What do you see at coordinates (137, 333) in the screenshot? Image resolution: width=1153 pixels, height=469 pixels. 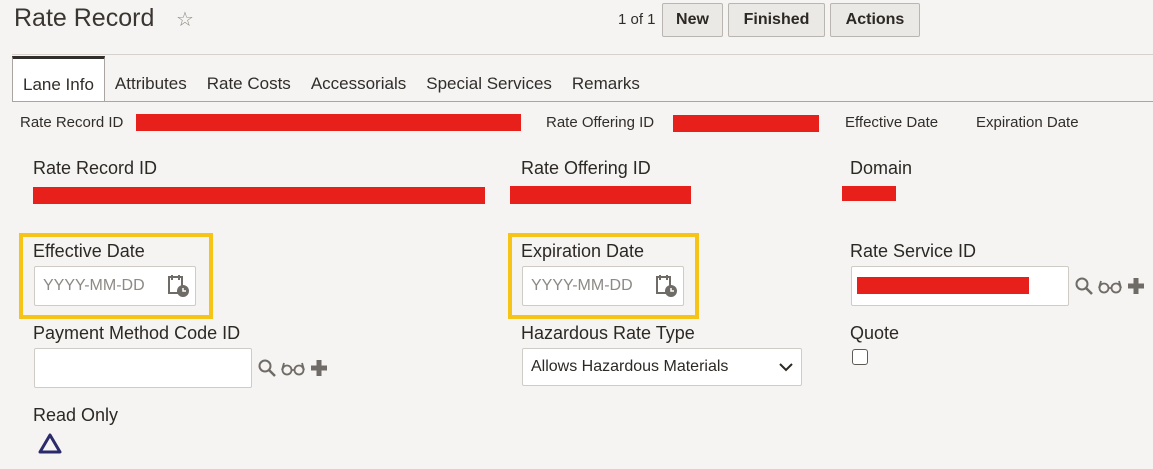 I see `payment-method-code-id-label: Payment Method Code ID` at bounding box center [137, 333].